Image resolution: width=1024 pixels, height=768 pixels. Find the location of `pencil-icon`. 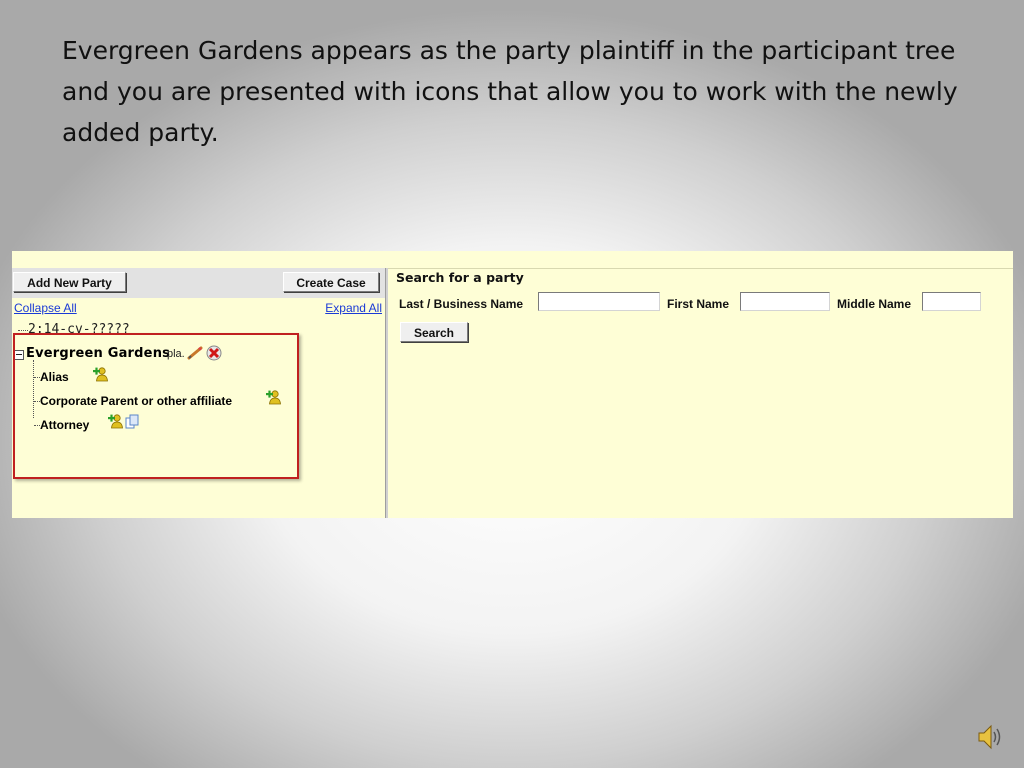

pencil-icon is located at coordinates (195, 353).